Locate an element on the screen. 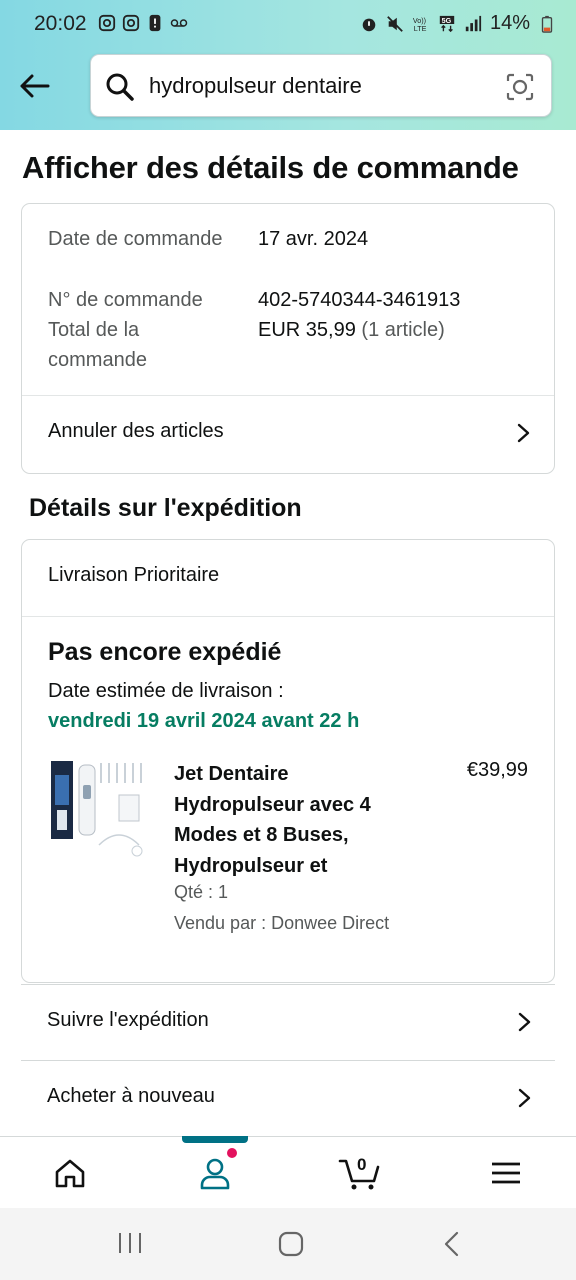 This screenshot has width=576, height=1280. camera-search-icon is located at coordinates (520, 87).